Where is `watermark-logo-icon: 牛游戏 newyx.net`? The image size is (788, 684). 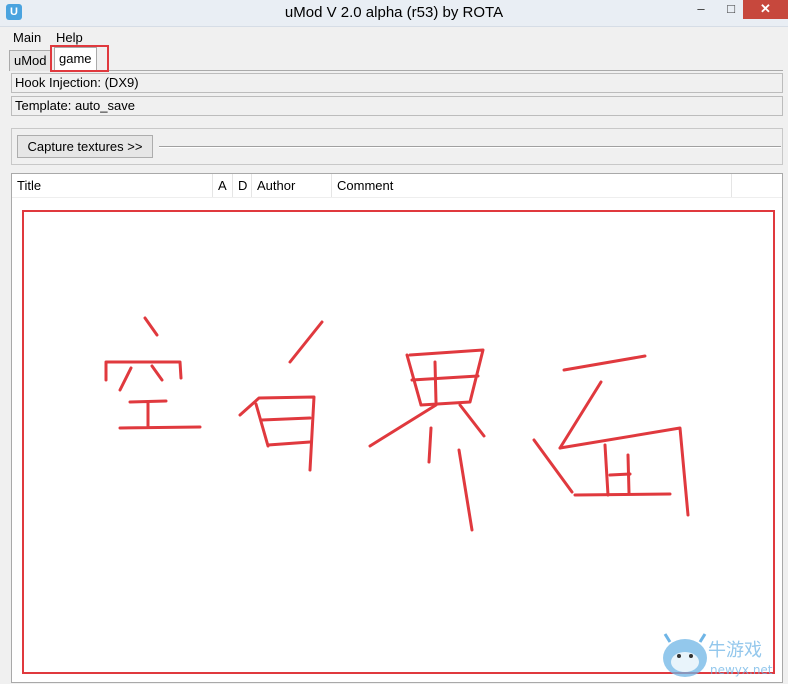
watermark-logo-icon: 牛游戏 newyx.net is located at coordinates (718, 655).